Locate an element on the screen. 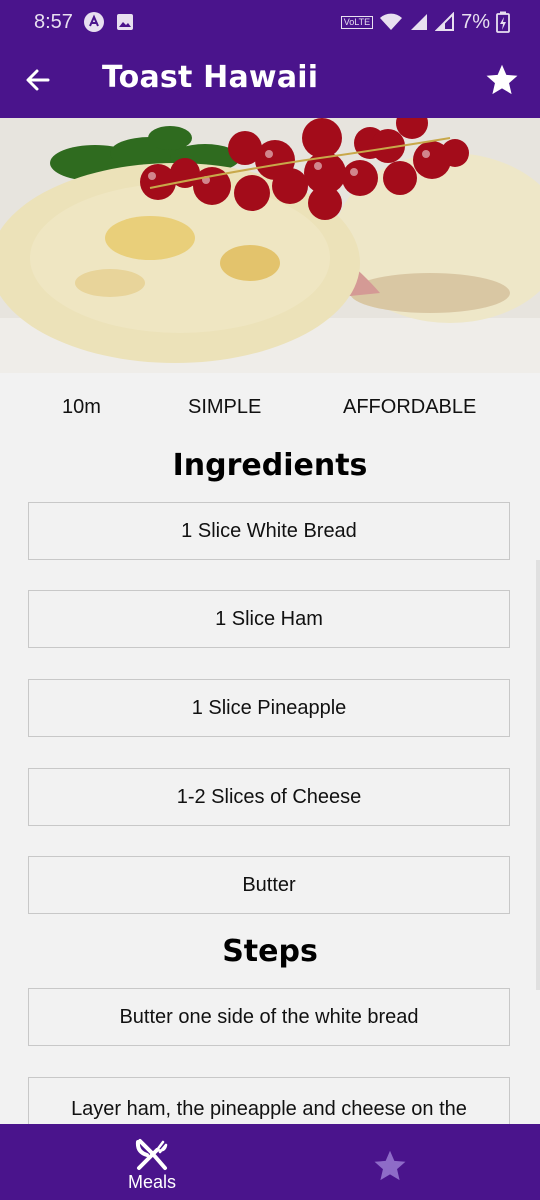  meal-affordability: AFFORDABLE is located at coordinates (410, 407).